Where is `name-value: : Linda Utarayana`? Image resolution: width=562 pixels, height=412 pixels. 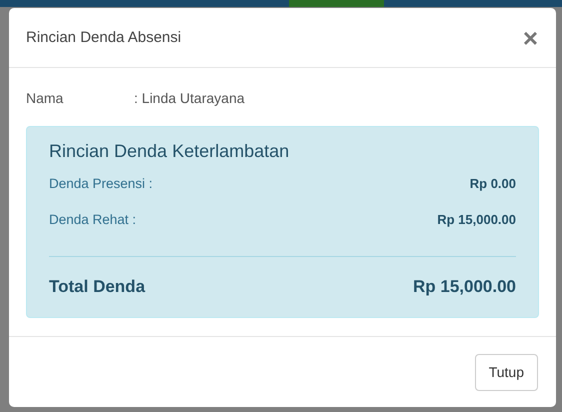
name-value: : Linda Utarayana is located at coordinates (189, 98).